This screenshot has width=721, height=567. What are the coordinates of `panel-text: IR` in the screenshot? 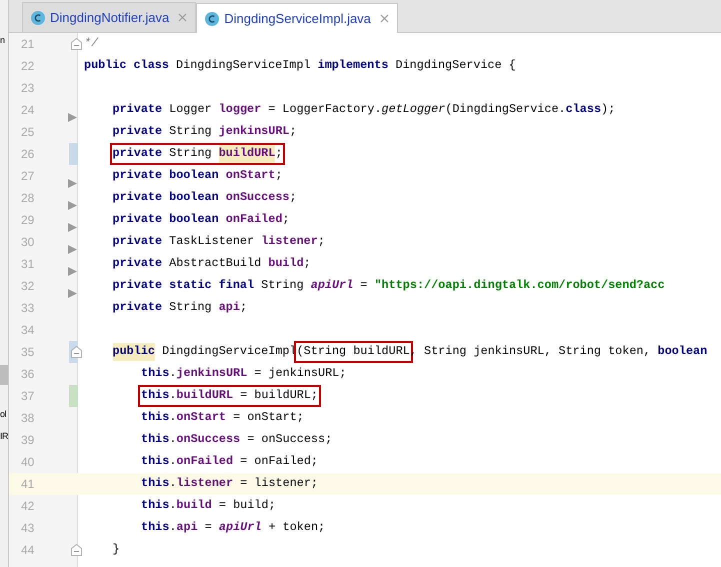 It's located at (4, 436).